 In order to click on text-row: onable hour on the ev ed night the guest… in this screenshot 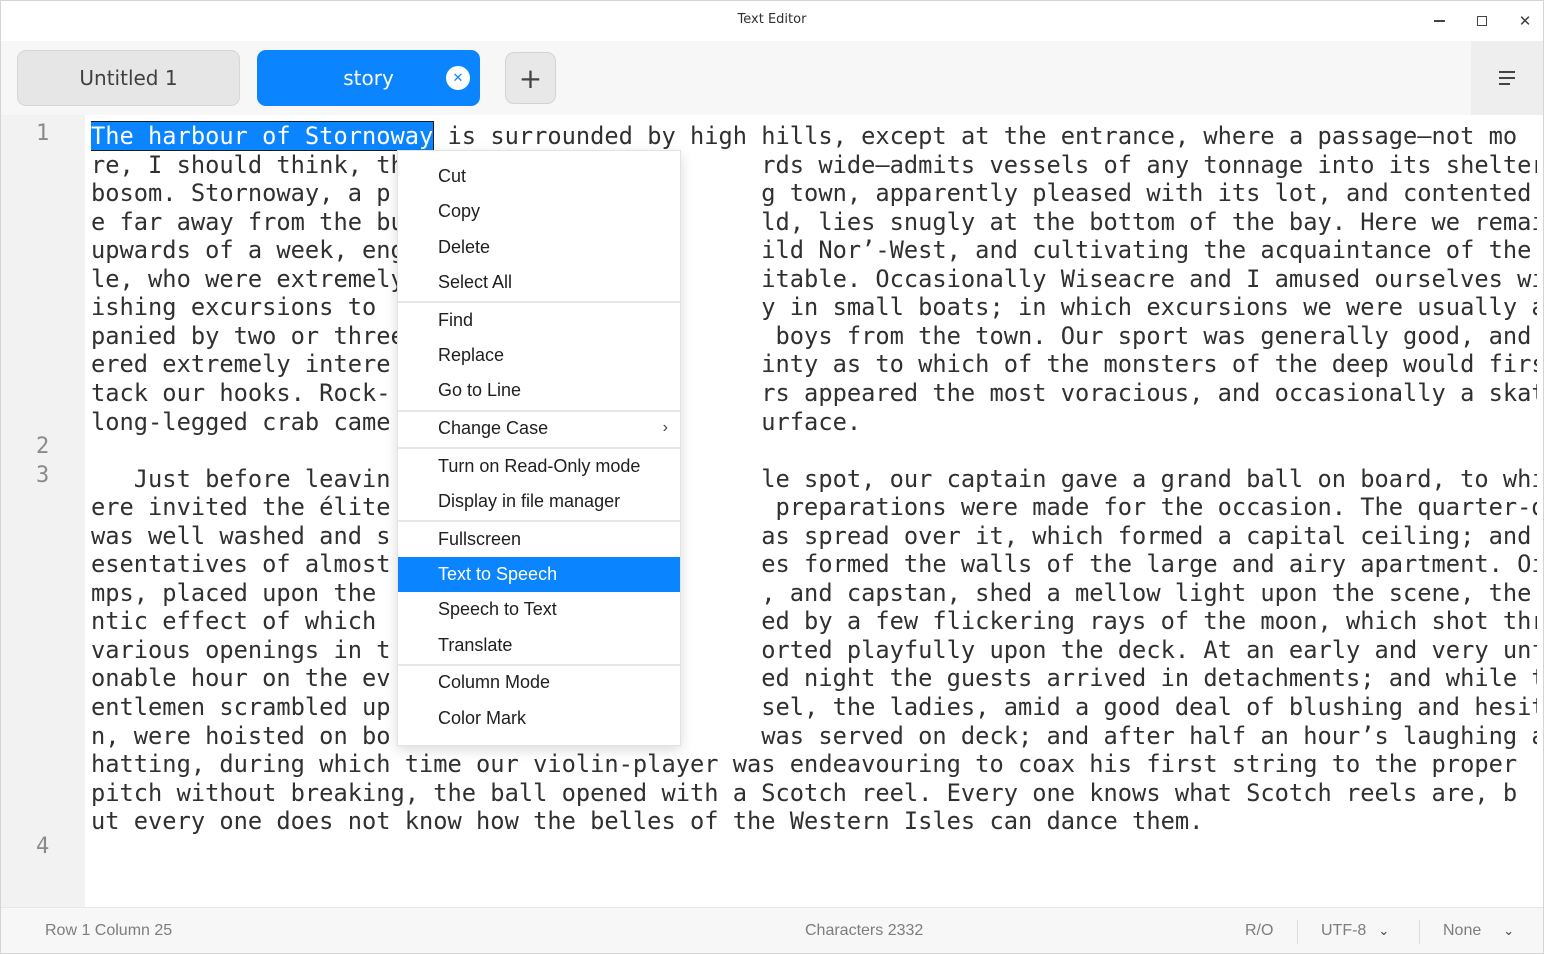, I will do `click(814, 678)`.